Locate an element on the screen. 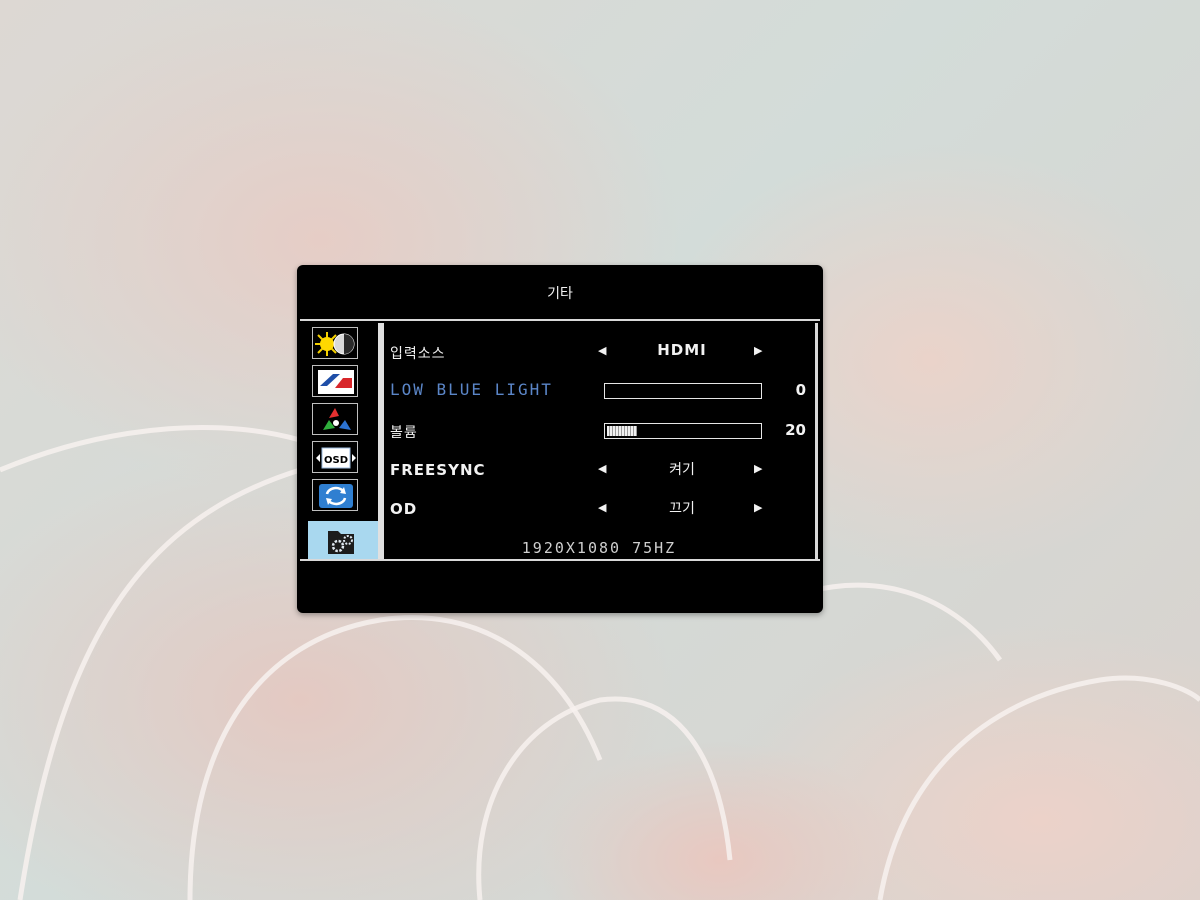 The image size is (1200, 904). panel-border-right is located at coordinates (816, 441).